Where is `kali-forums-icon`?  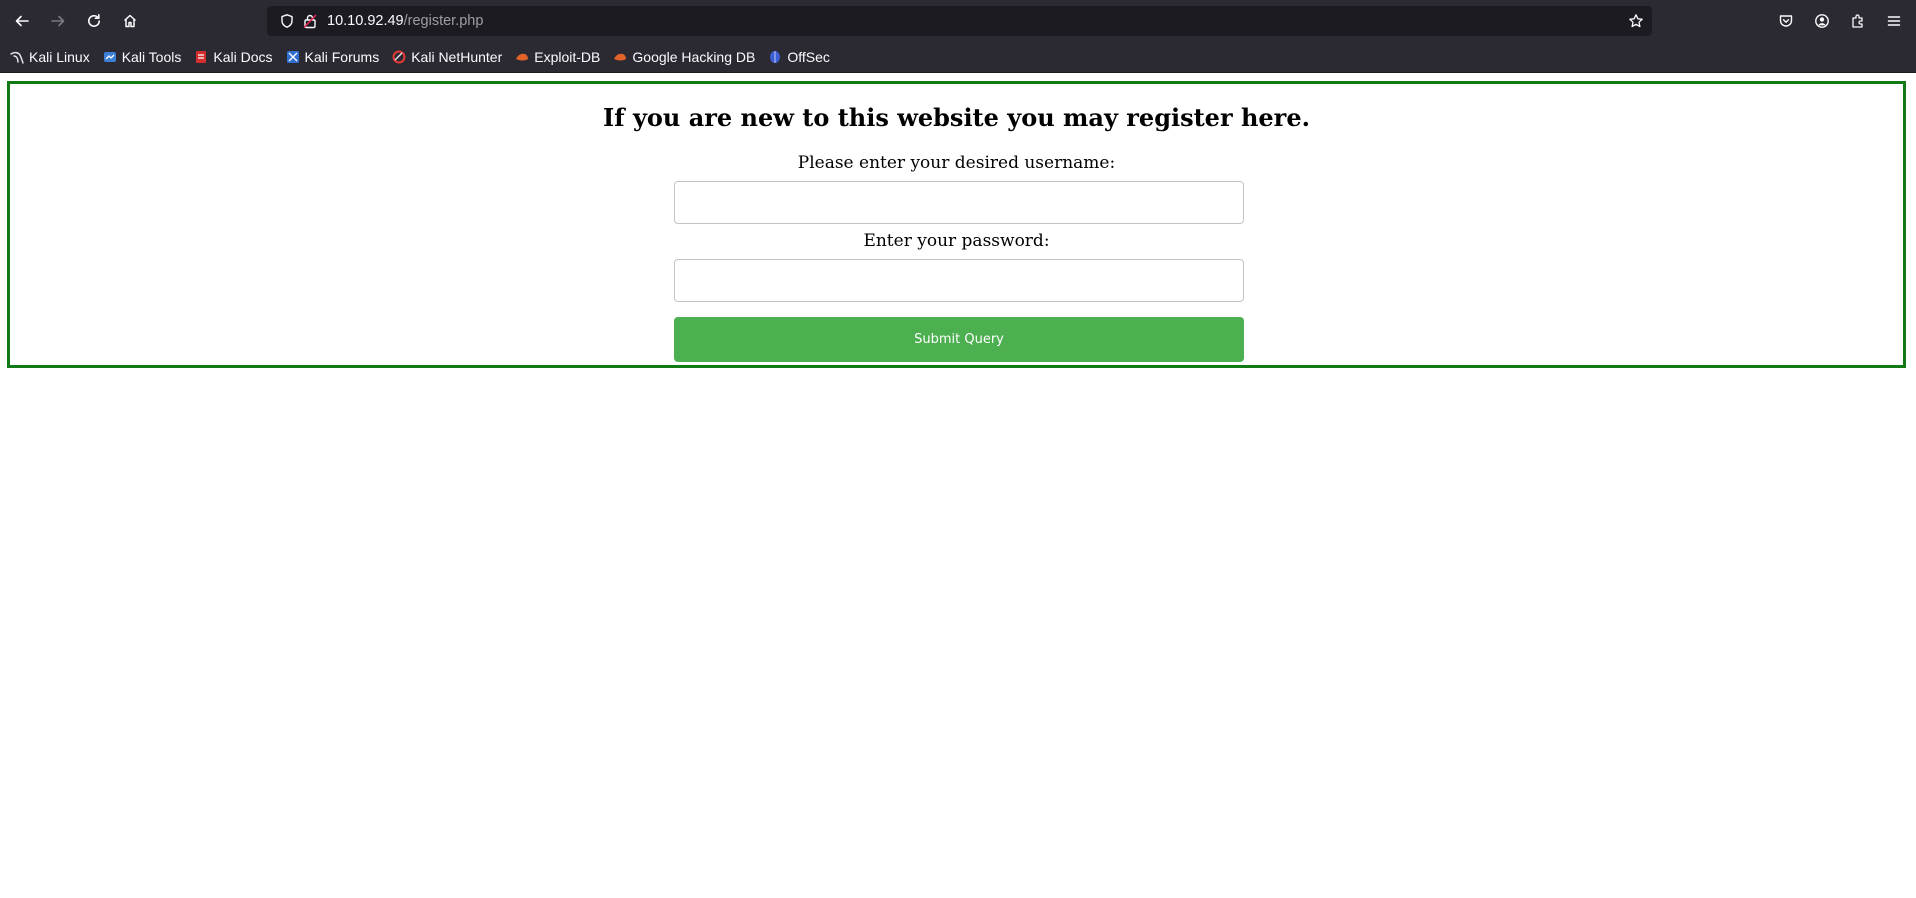 kali-forums-icon is located at coordinates (293, 57).